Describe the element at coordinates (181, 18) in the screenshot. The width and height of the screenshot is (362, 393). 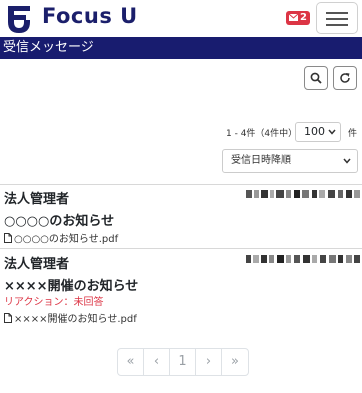
I see `header-bar: Focus U 2` at that location.